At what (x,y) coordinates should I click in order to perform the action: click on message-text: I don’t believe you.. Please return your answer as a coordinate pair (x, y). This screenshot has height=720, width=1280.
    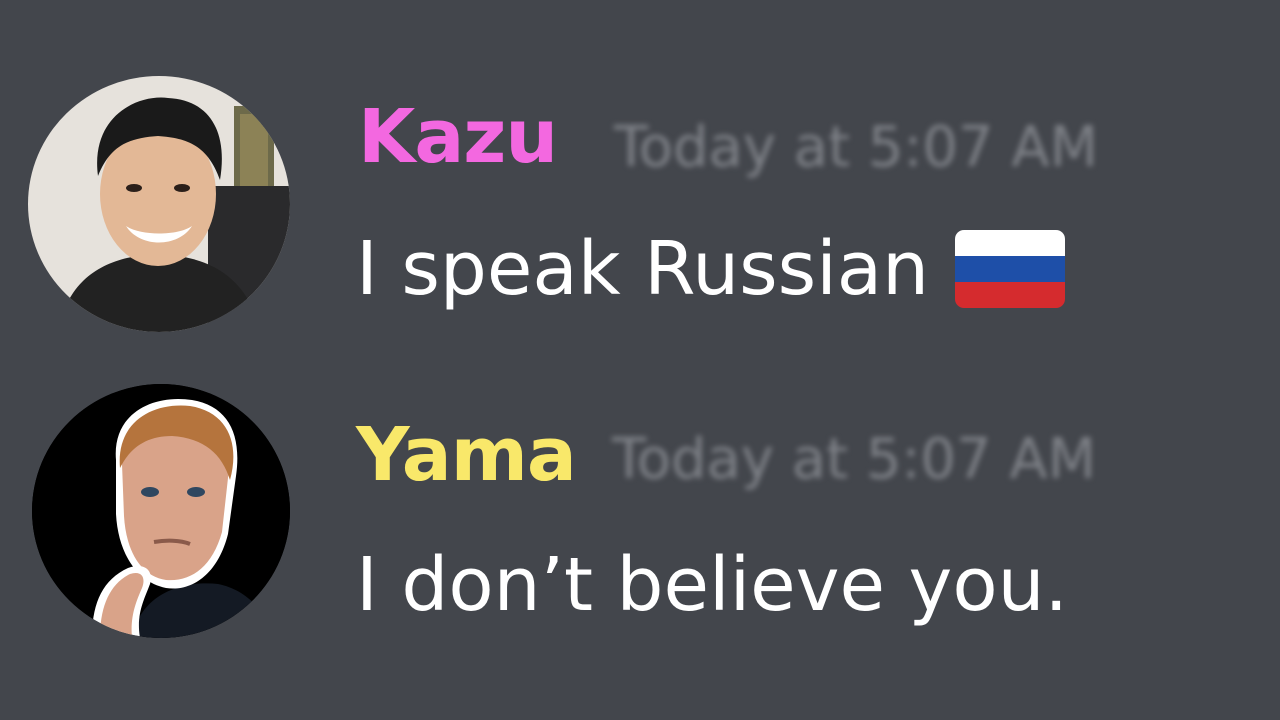
    Looking at the image, I should click on (712, 585).